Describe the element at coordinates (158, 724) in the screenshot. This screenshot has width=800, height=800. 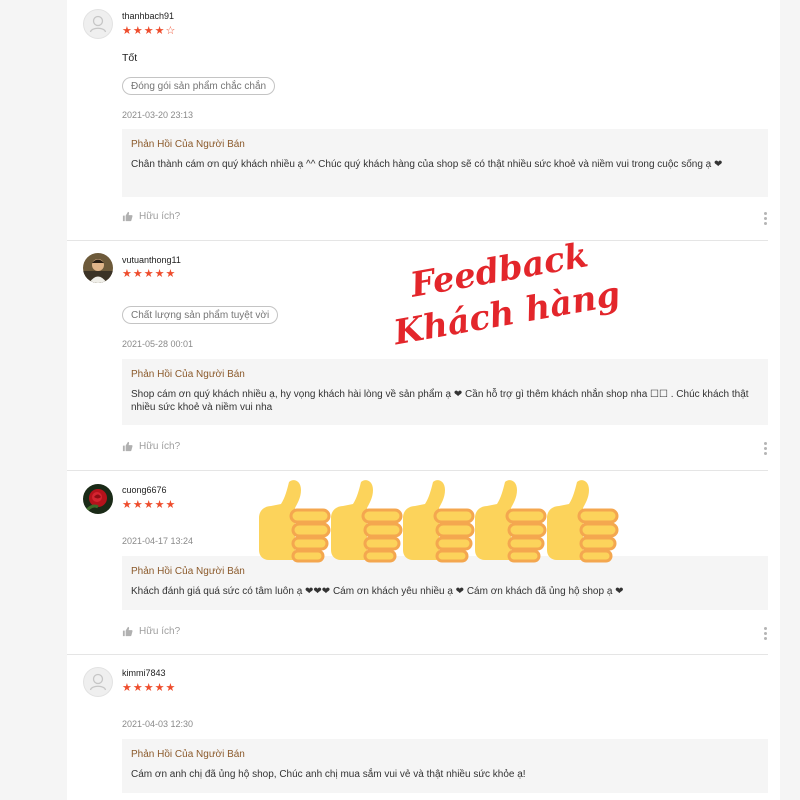
I see `review-timestamp: 2021-04-03 12:30` at that location.